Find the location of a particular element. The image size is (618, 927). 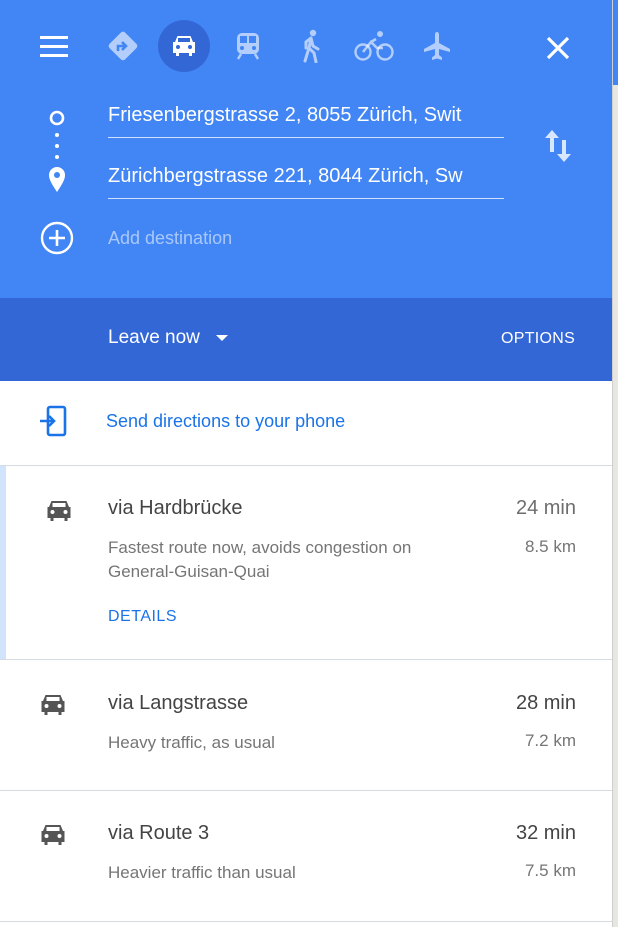

best-route-icon is located at coordinates (123, 46).